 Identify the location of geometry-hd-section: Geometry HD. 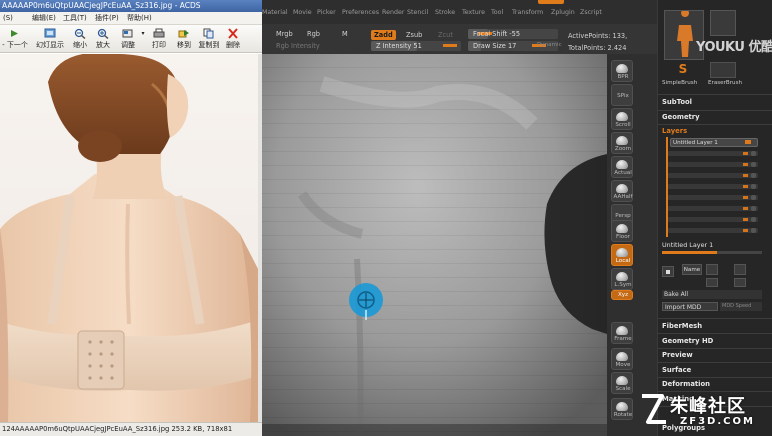
(687, 341).